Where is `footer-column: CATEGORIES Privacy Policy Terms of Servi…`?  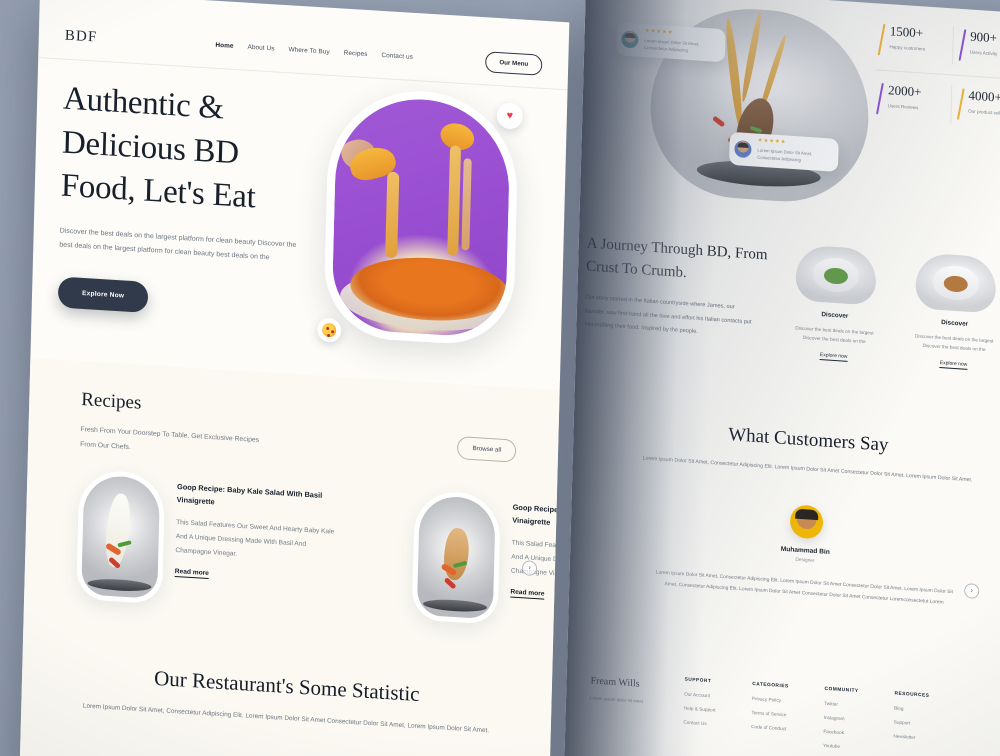 footer-column: CATEGORIES Privacy Policy Terms of Servi… is located at coordinates (770, 713).